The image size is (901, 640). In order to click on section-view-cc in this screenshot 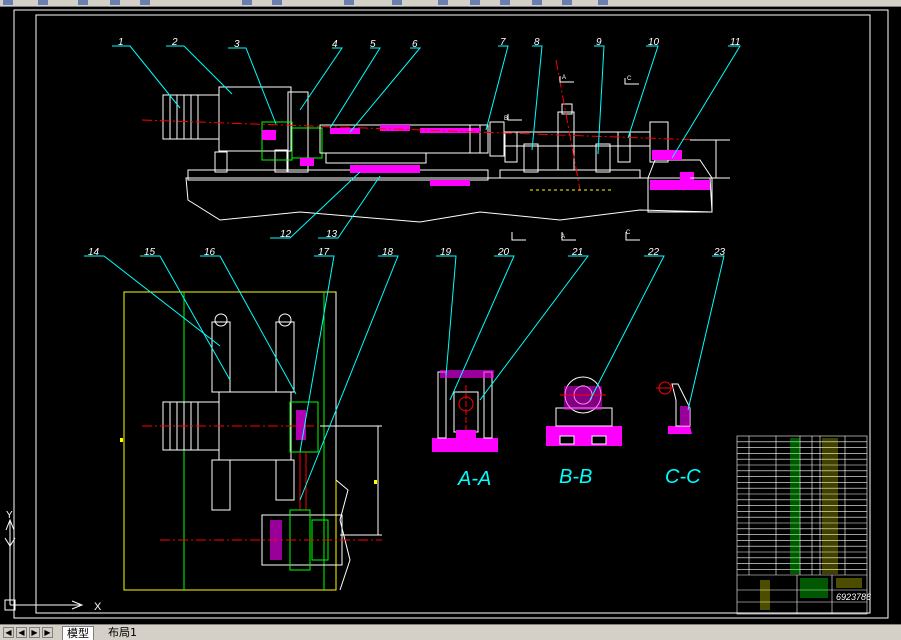, I will do `click(674, 407)`.